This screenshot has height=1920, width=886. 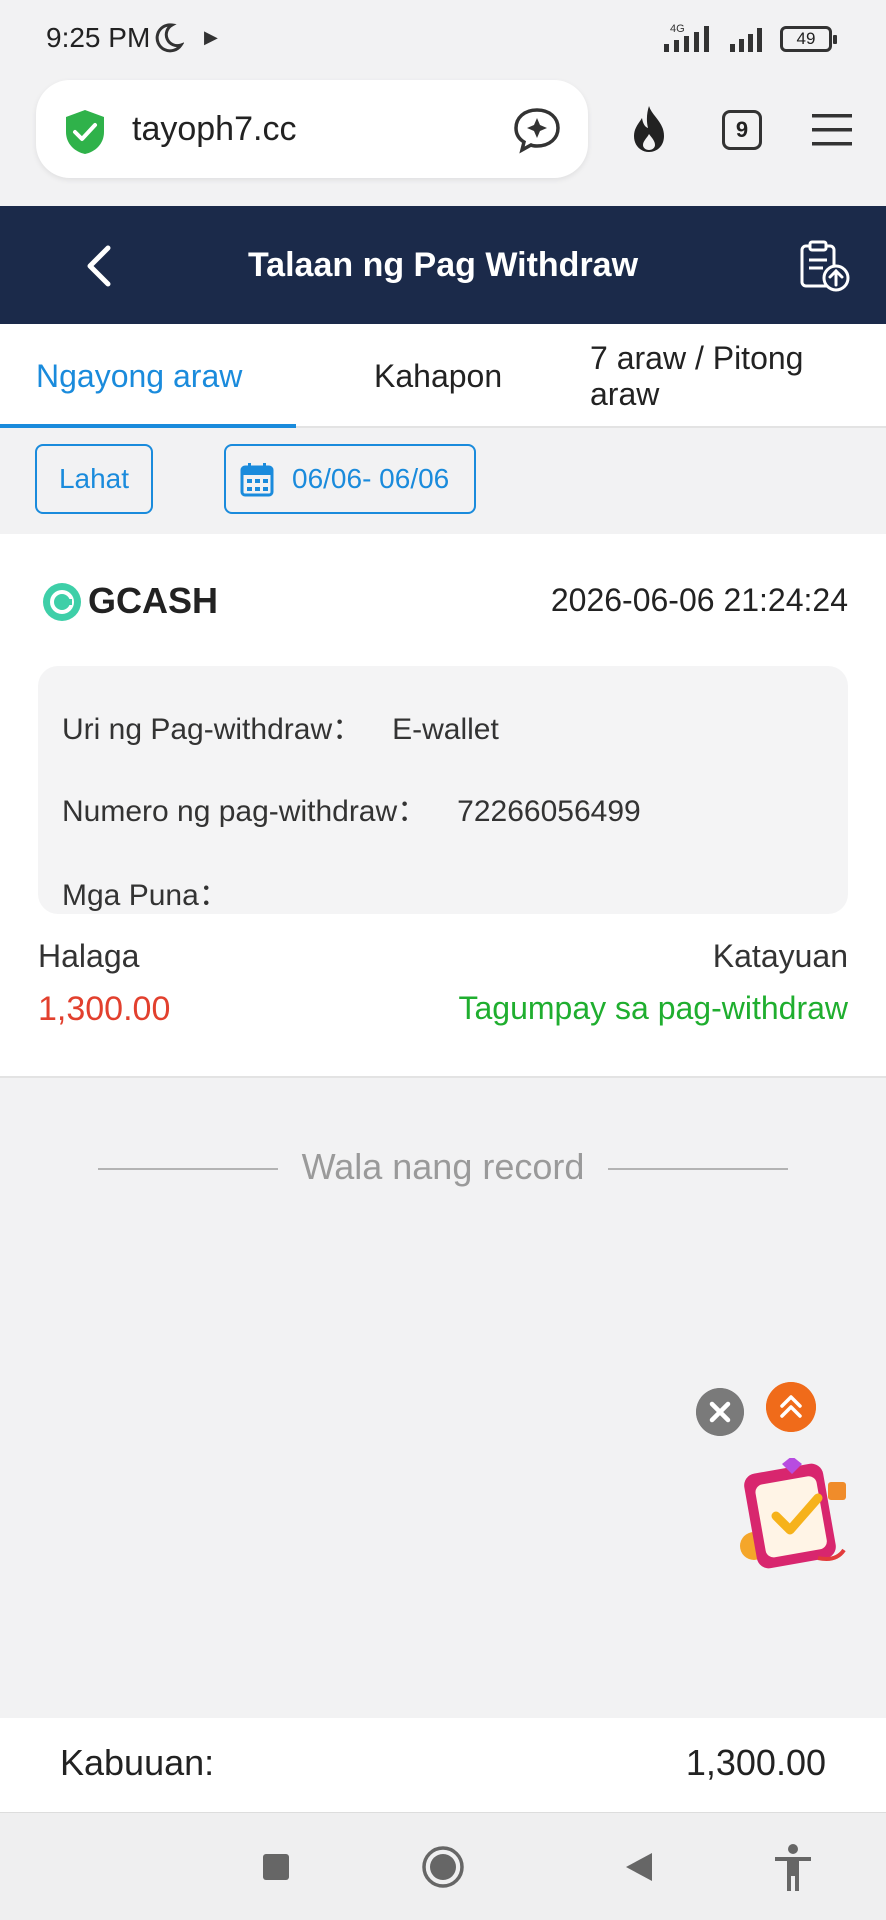 What do you see at coordinates (371, 478) in the screenshot?
I see `date-range-text: 06/06- 06/06` at bounding box center [371, 478].